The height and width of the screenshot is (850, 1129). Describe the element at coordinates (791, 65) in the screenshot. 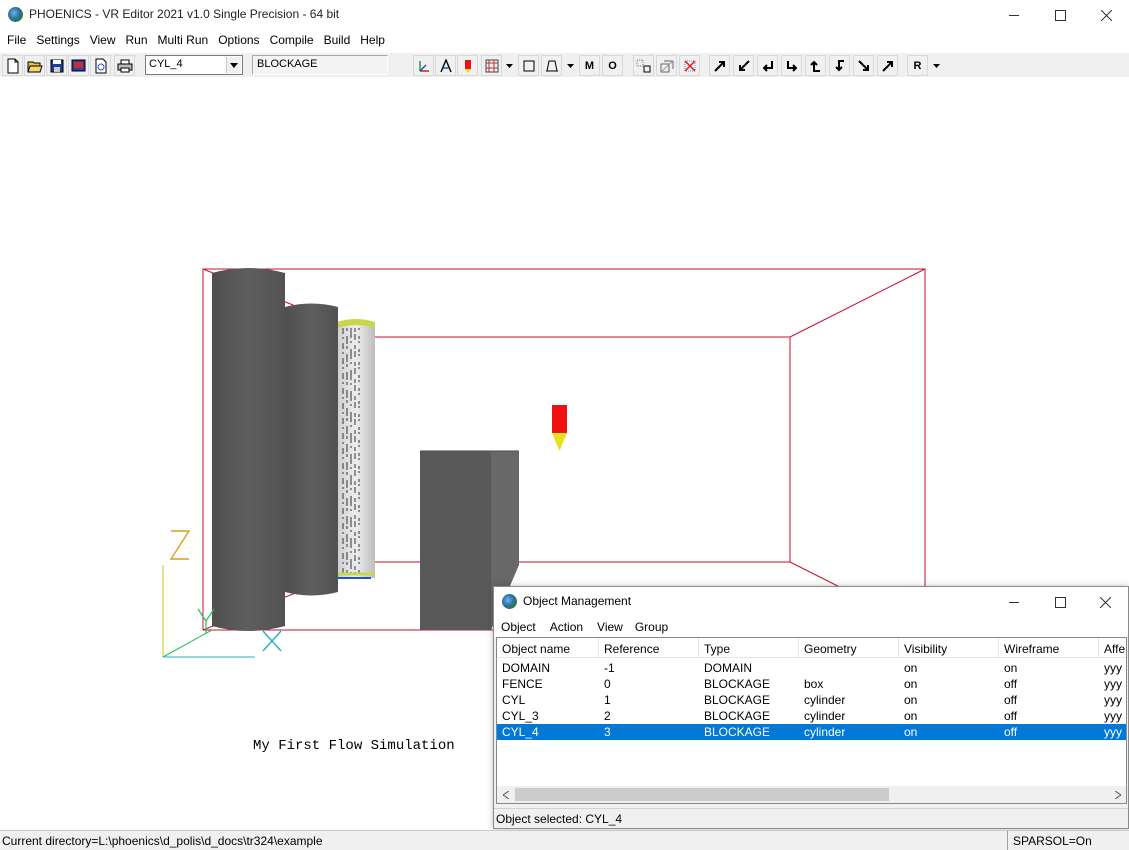

I see `view-turn-right-button` at that location.